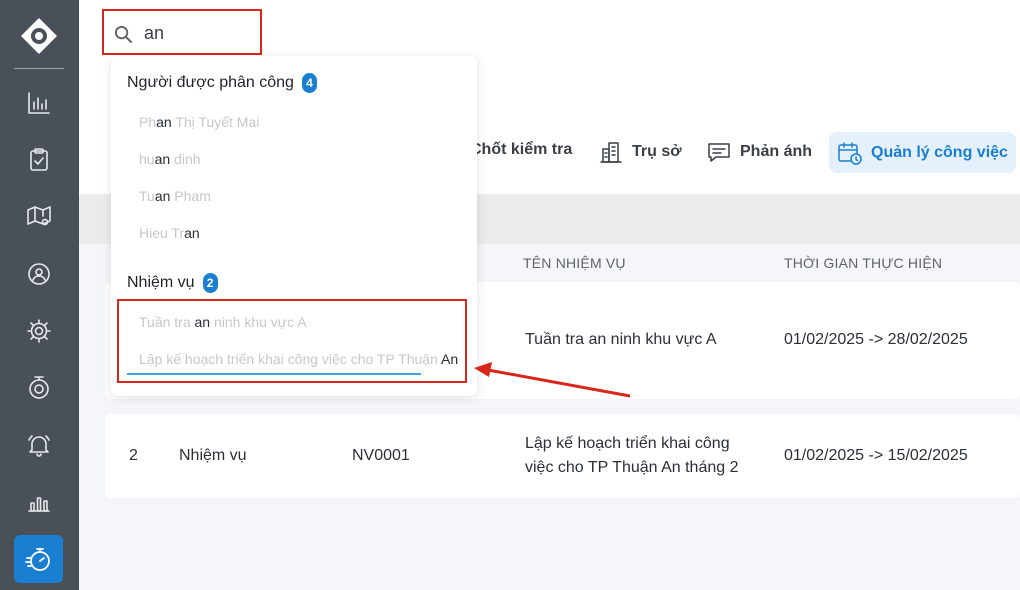  Describe the element at coordinates (39, 160) in the screenshot. I see `clipboard-check-icon` at that location.